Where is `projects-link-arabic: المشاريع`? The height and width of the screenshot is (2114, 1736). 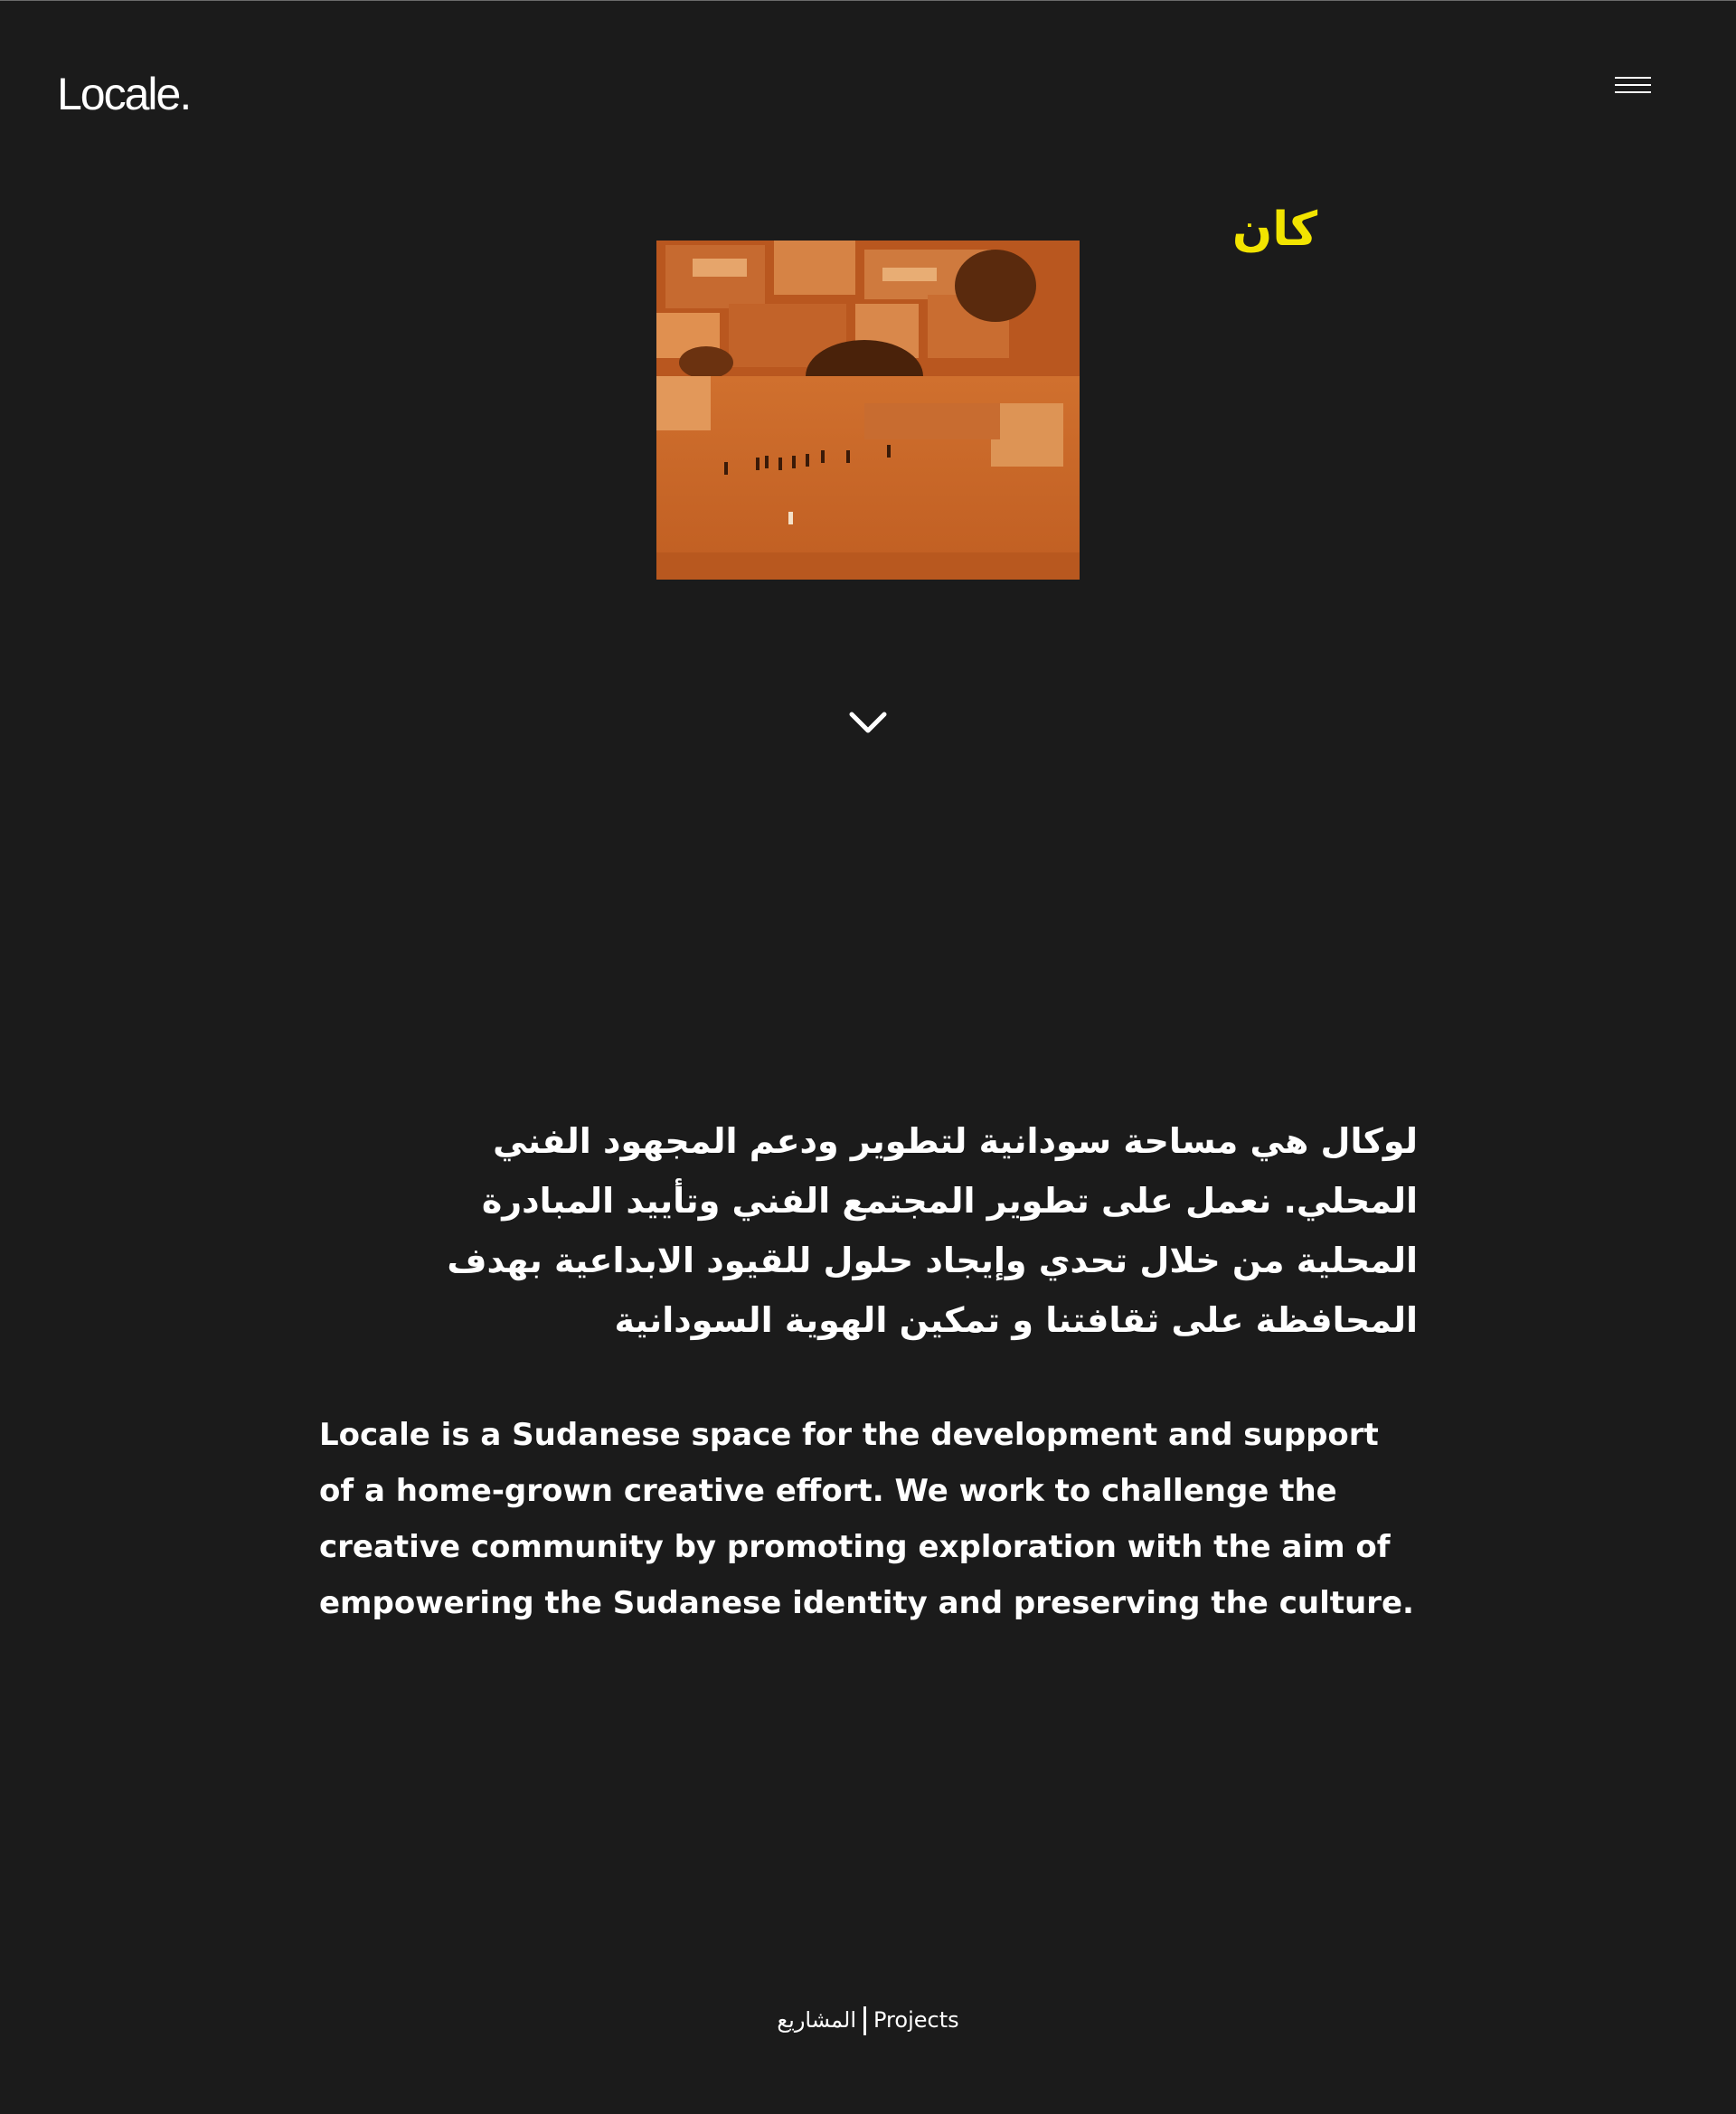 projects-link-arabic: المشاريع is located at coordinates (816, 2020).